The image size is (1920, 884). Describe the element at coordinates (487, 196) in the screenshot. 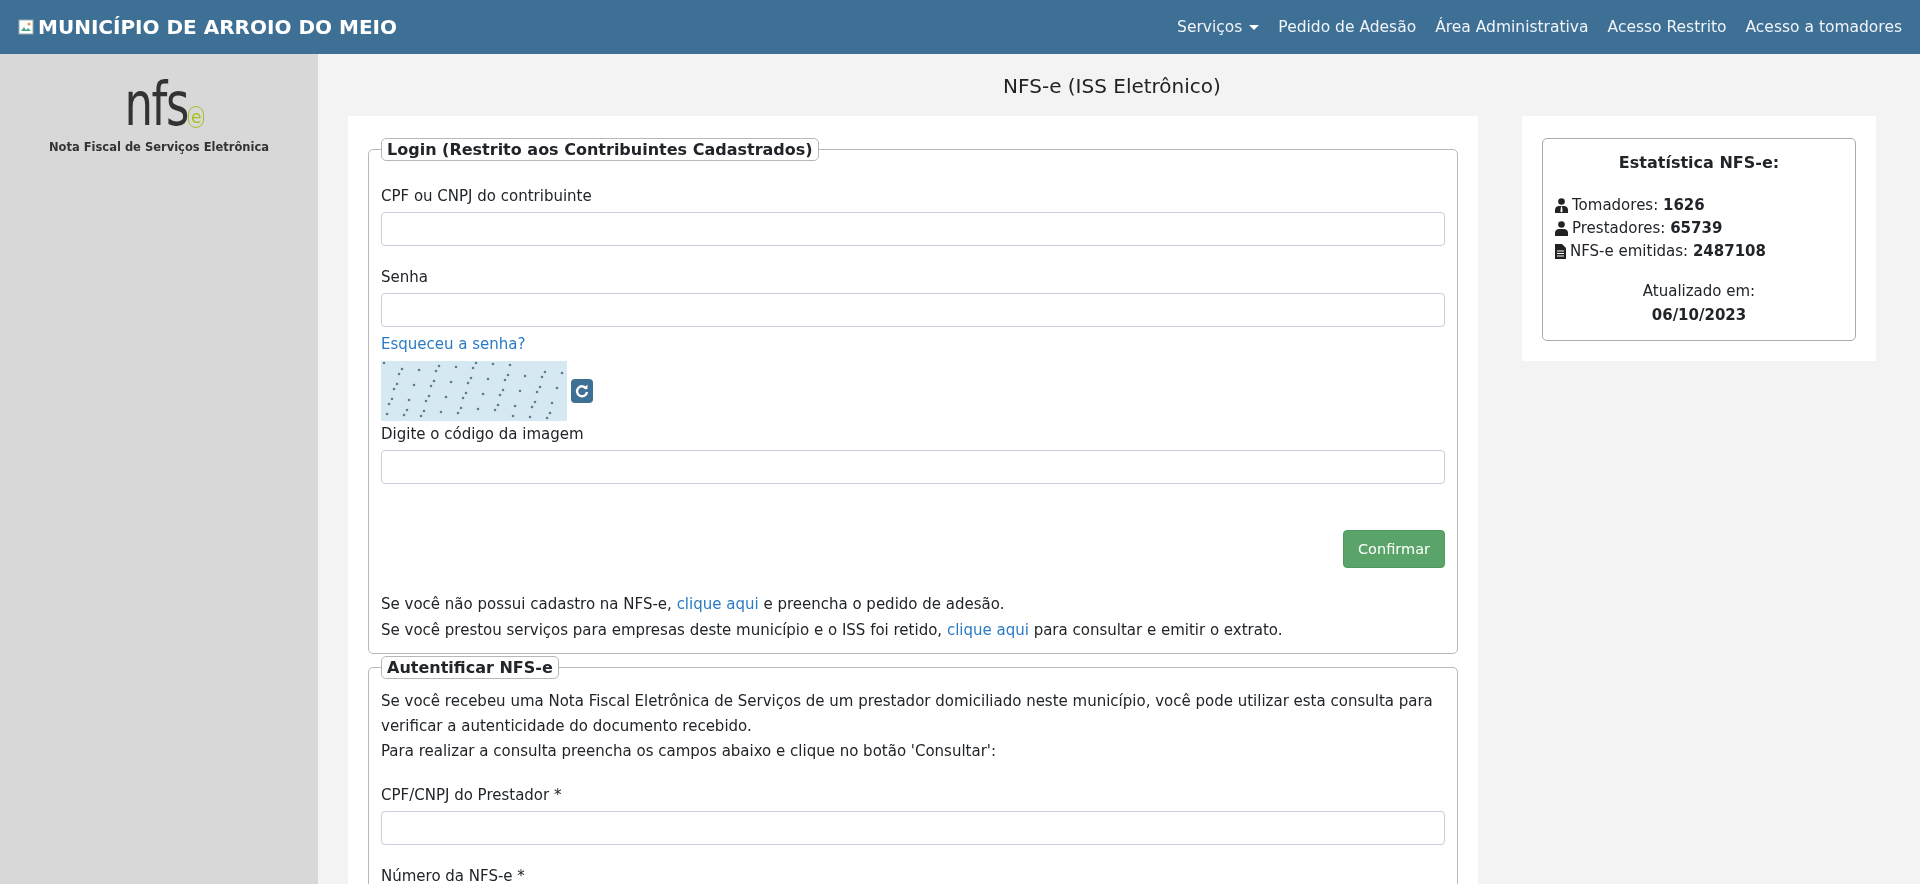

I see `field-label: CPF ou CNPJ do contribuinte` at that location.